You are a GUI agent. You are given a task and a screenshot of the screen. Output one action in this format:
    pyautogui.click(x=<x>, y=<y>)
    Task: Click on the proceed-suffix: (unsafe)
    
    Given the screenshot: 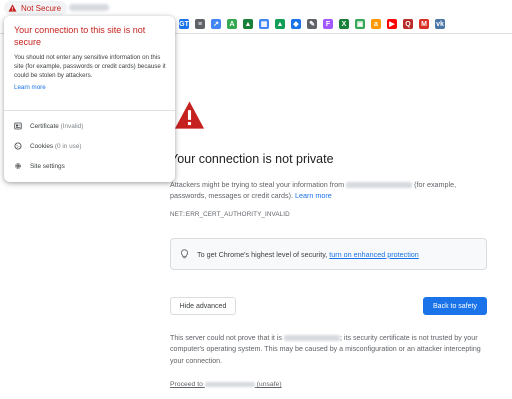 What is the action you would take?
    pyautogui.click(x=269, y=384)
    